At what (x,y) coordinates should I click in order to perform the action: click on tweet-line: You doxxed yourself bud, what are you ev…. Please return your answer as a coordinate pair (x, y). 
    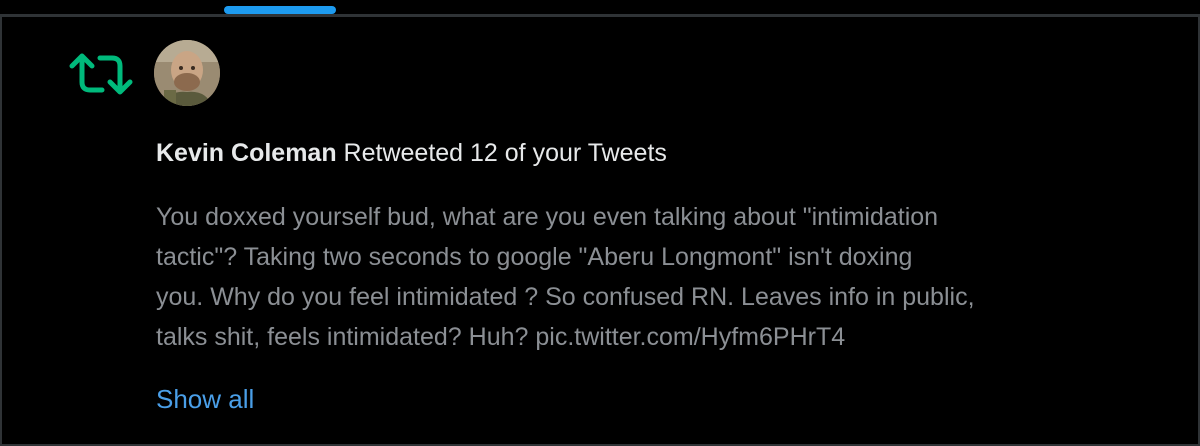
    Looking at the image, I should click on (547, 217).